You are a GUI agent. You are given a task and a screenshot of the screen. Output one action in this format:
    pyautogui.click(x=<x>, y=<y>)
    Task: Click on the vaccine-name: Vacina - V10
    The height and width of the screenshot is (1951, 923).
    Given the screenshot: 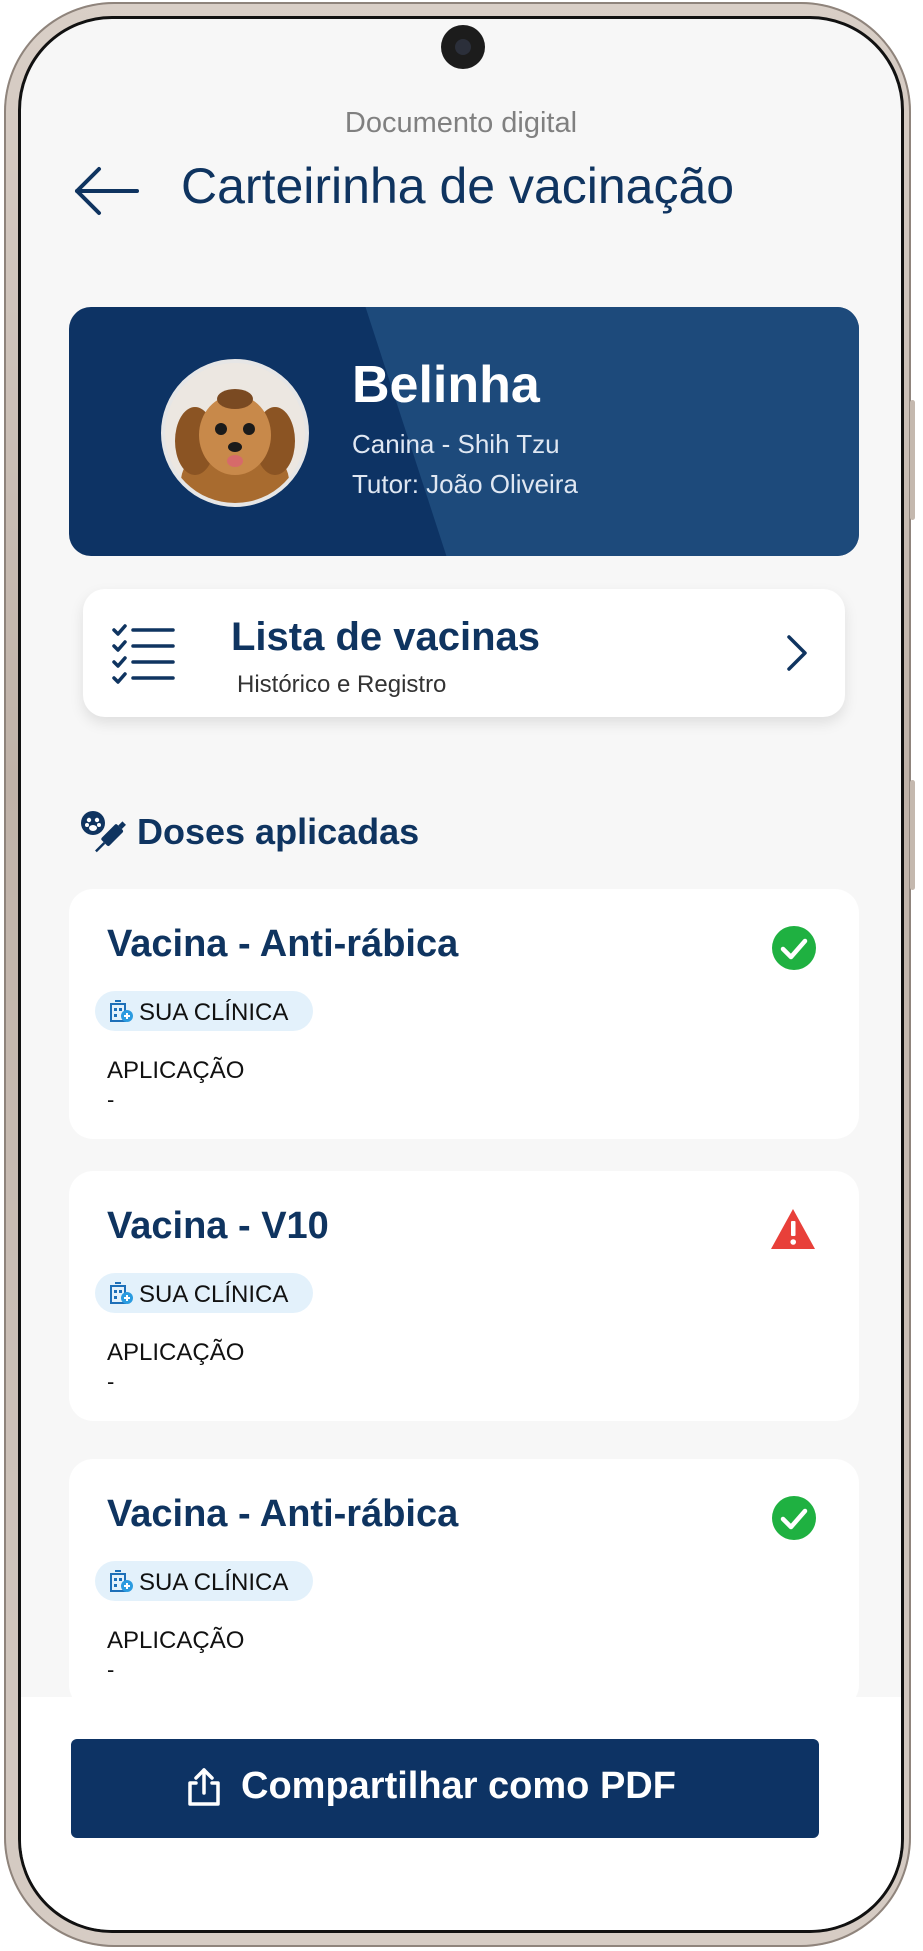 What is the action you would take?
    pyautogui.click(x=218, y=1226)
    